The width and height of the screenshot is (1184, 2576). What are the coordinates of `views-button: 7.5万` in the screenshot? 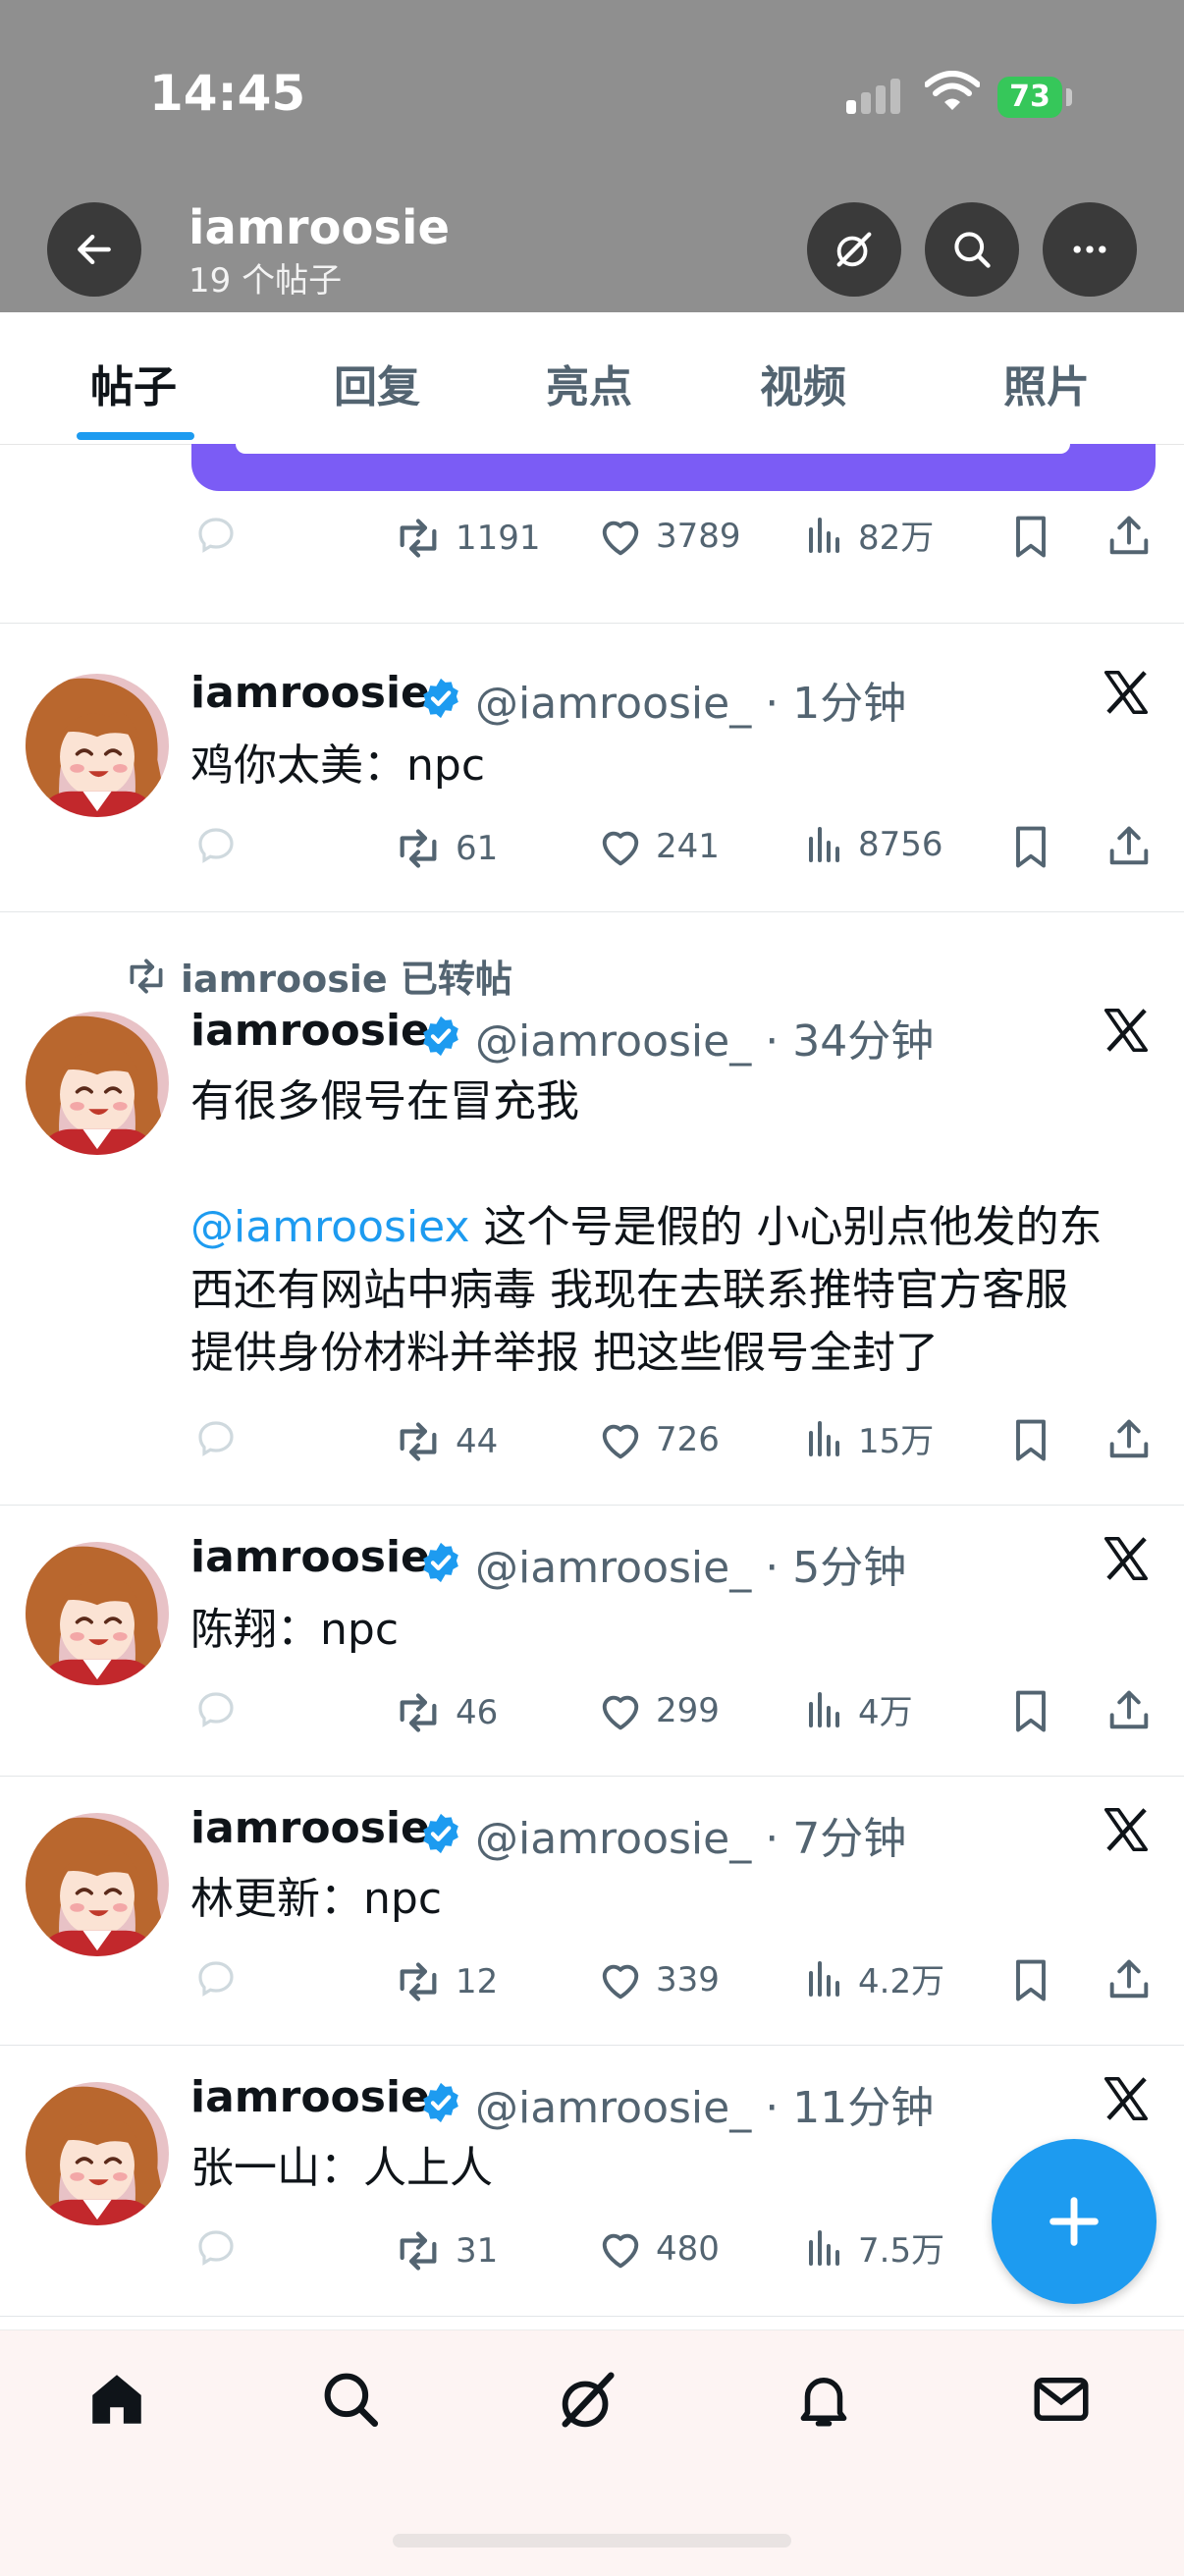 It's located at (873, 2247).